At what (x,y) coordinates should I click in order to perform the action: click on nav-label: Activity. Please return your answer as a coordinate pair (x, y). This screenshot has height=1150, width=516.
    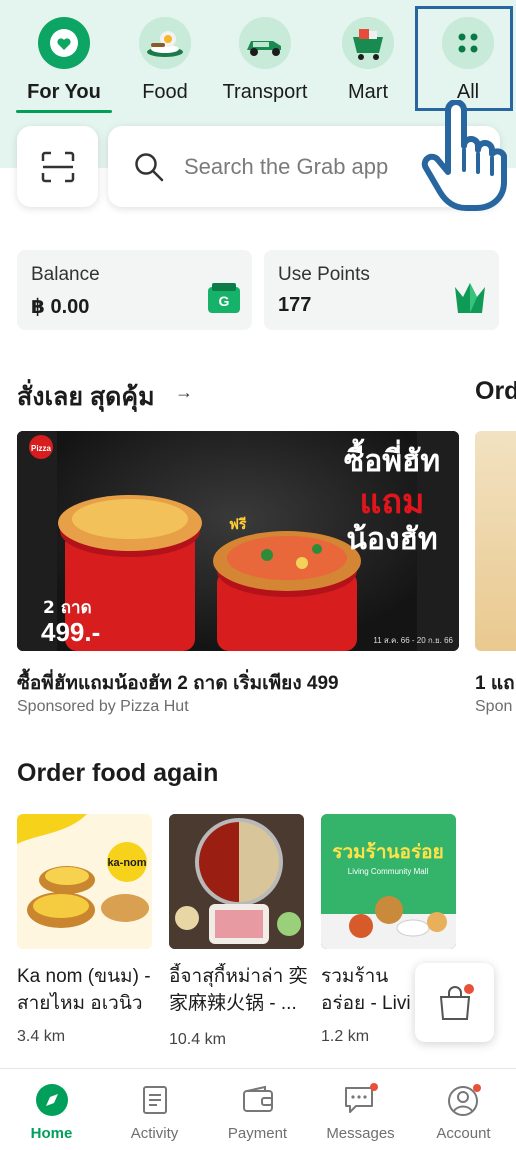
    Looking at the image, I should click on (154, 1133).